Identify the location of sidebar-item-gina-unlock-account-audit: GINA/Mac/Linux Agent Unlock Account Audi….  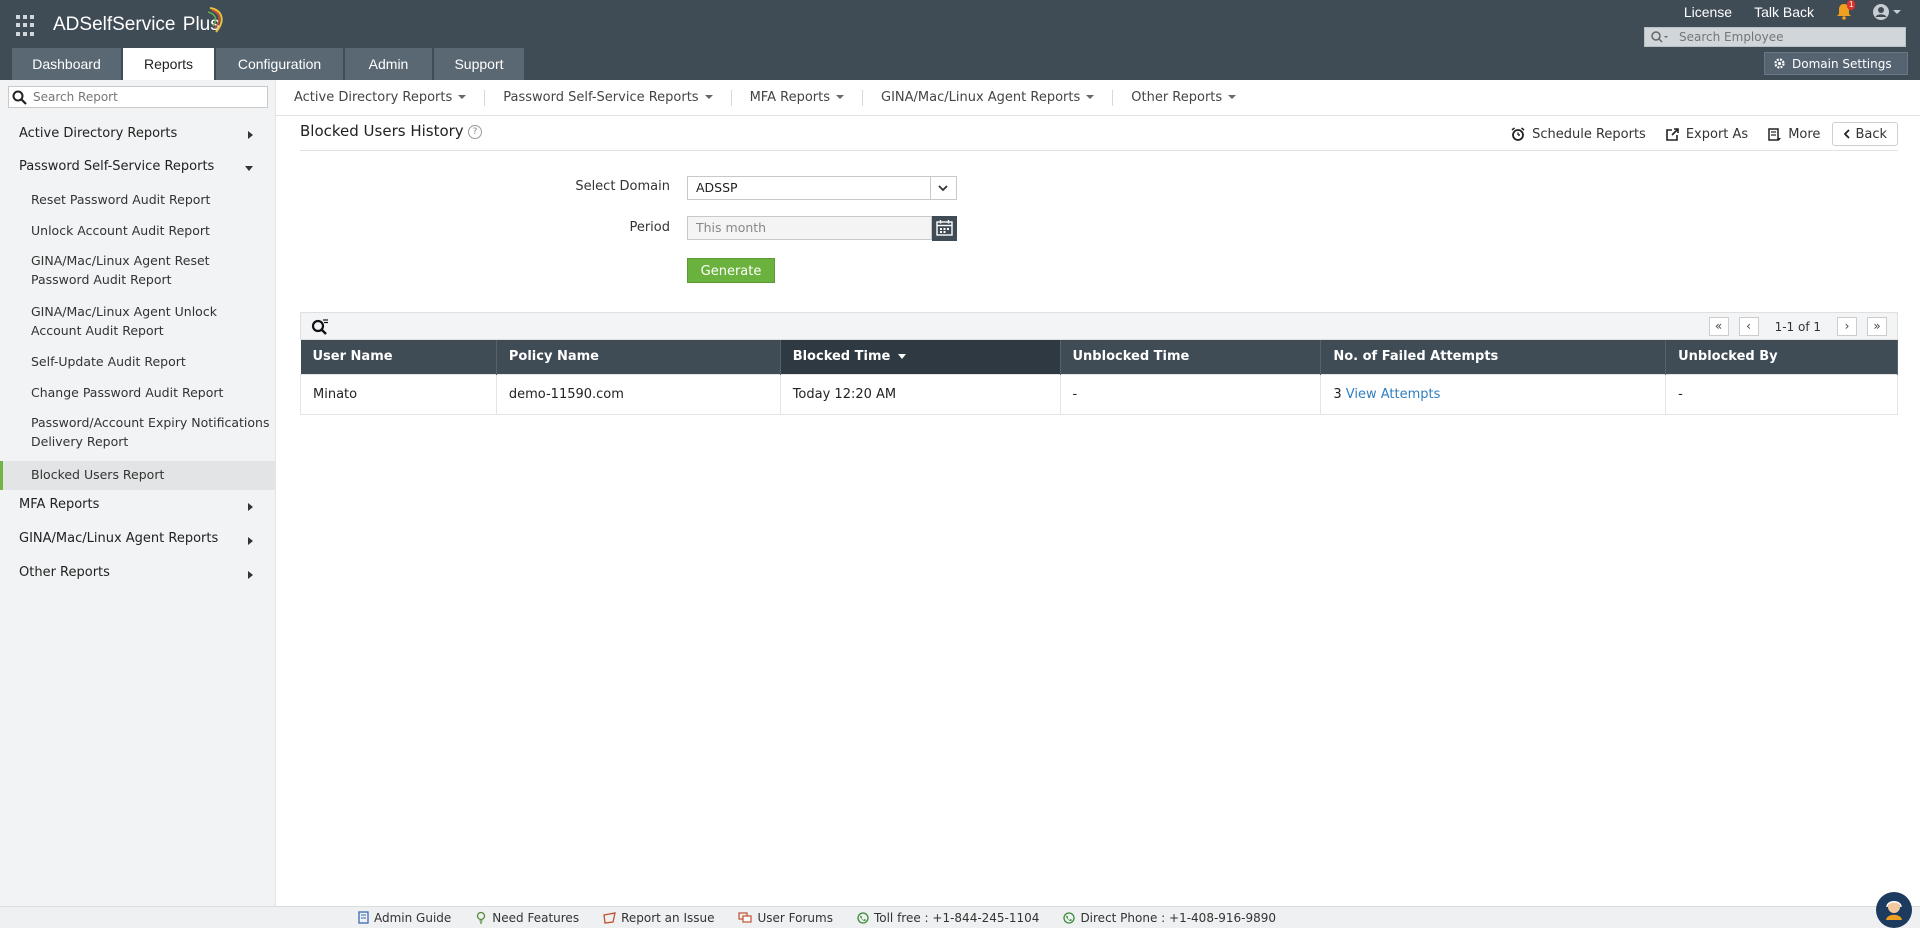
(131, 321).